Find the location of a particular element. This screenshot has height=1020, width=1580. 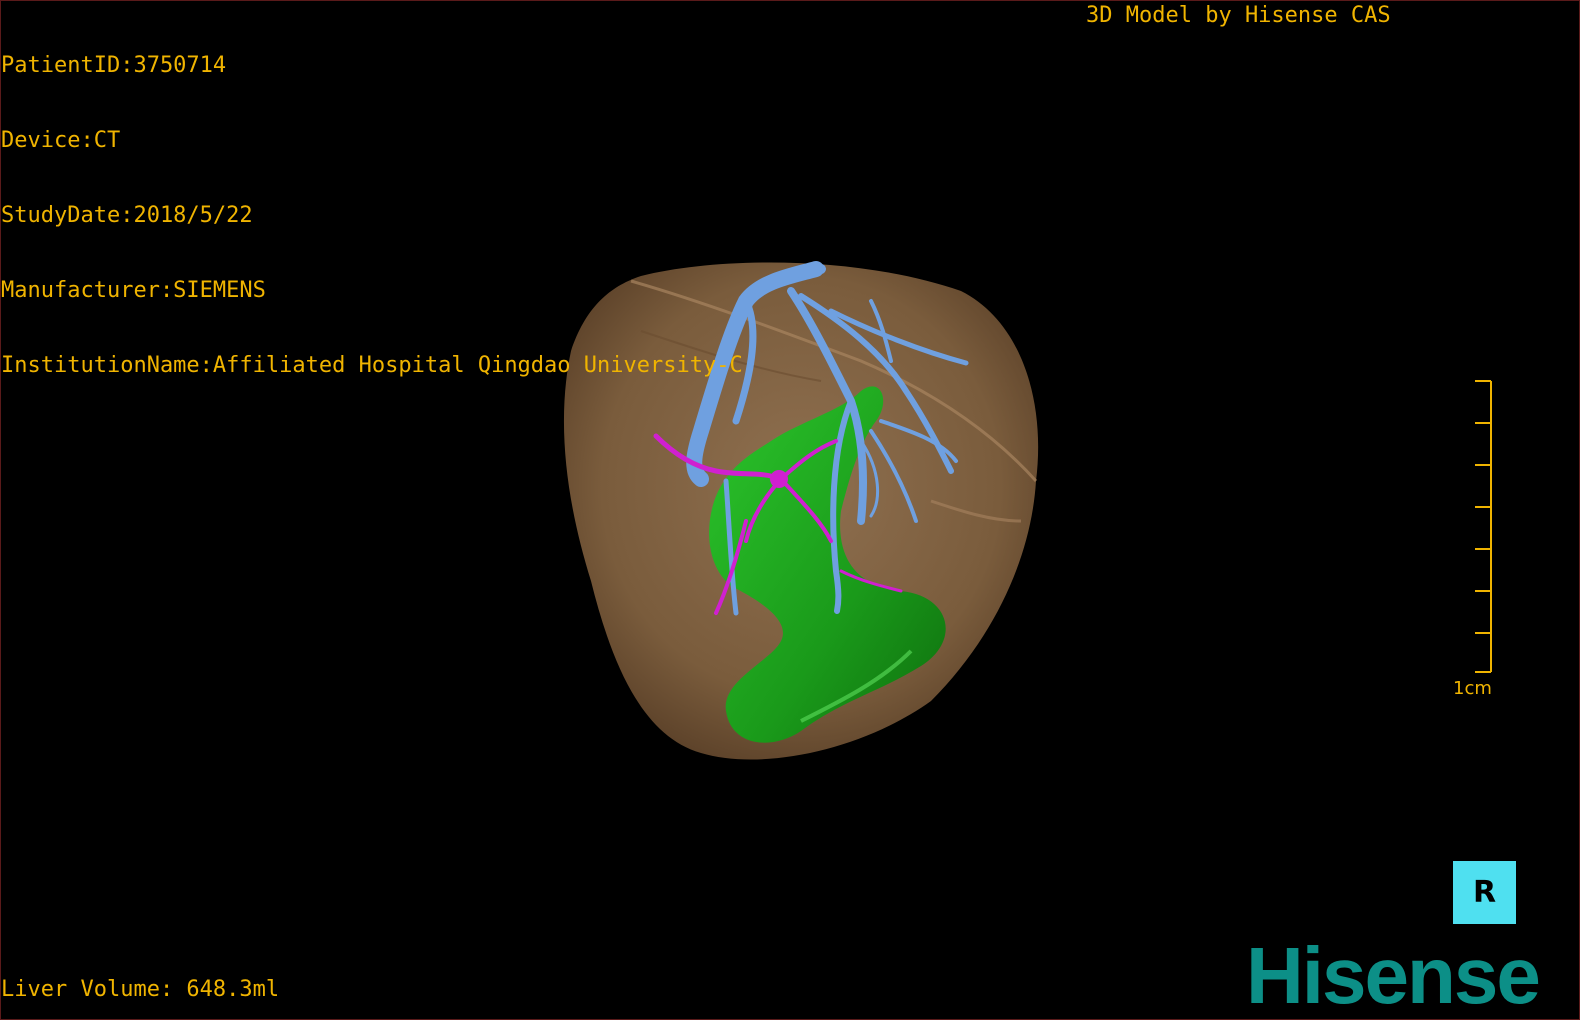

study-date: StudyDate:2018/5/22 is located at coordinates (127, 215).